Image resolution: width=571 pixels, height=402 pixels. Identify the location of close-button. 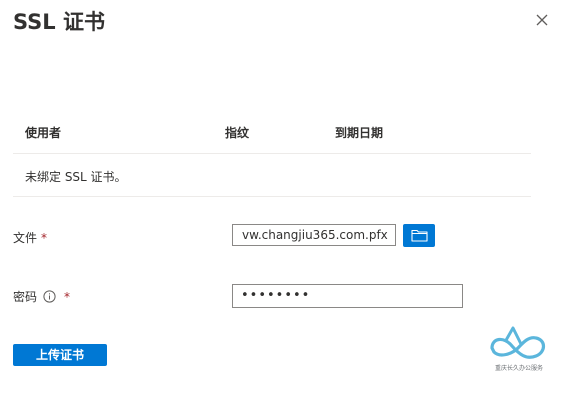
(542, 20).